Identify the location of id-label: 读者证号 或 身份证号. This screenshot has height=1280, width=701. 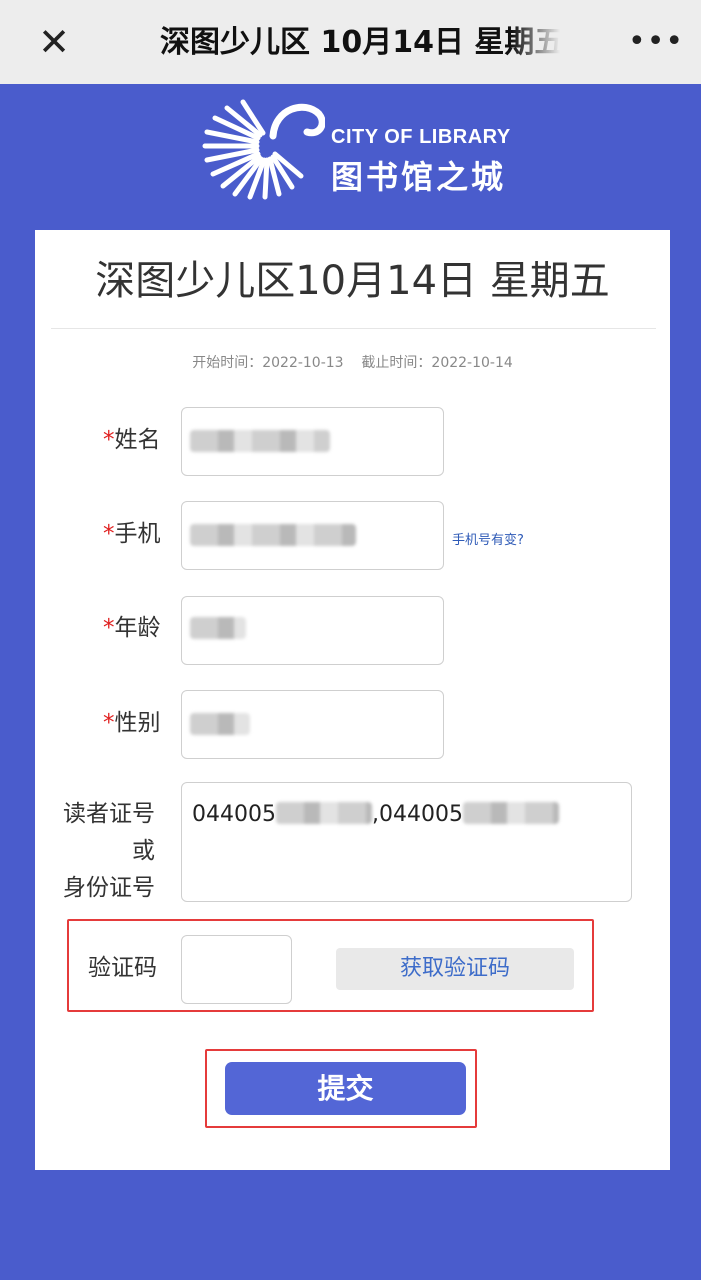
(109, 851).